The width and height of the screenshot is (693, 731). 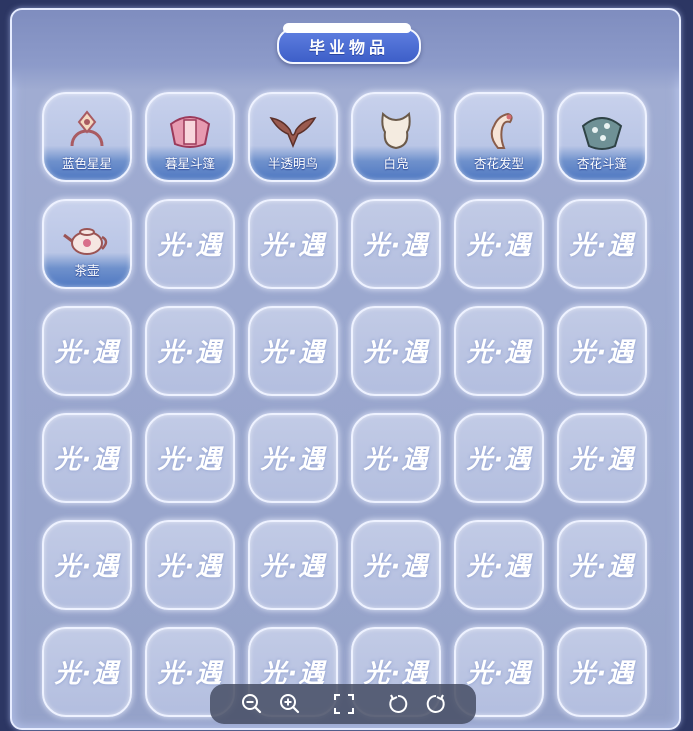 What do you see at coordinates (87, 270) in the screenshot?
I see `item-label: 茶壶` at bounding box center [87, 270].